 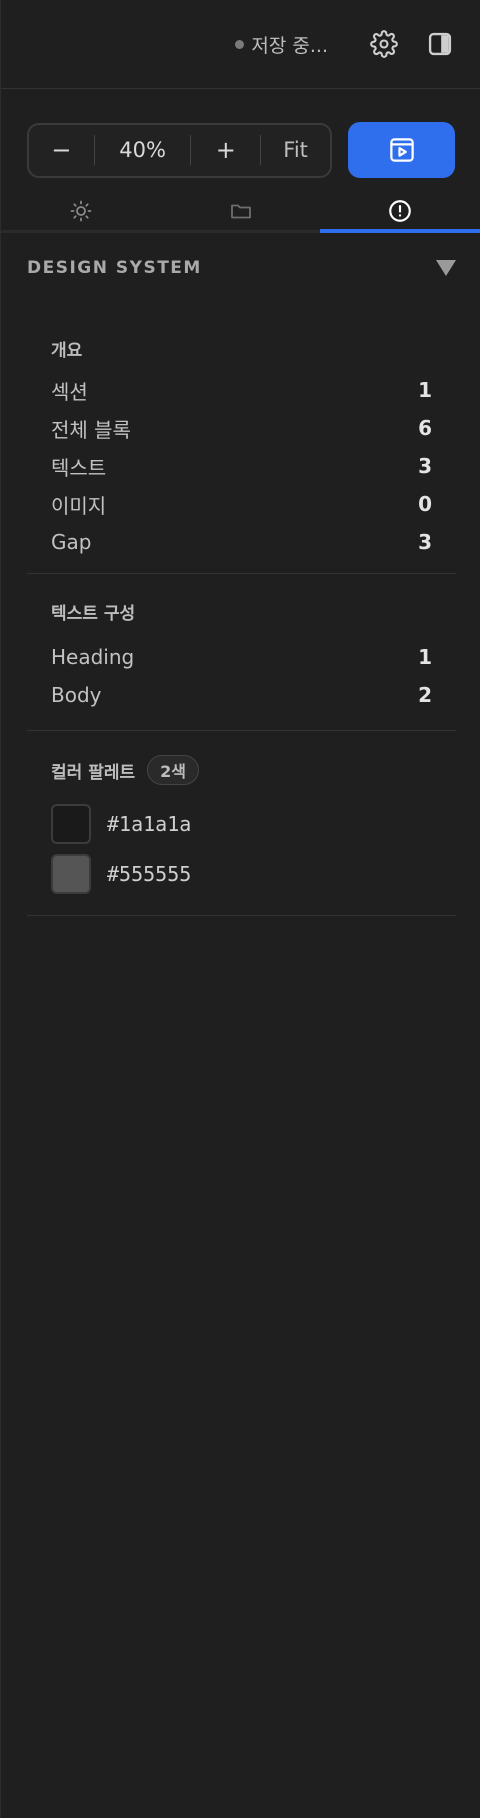 I want to click on zoom-out-button: −, so click(x=61, y=150).